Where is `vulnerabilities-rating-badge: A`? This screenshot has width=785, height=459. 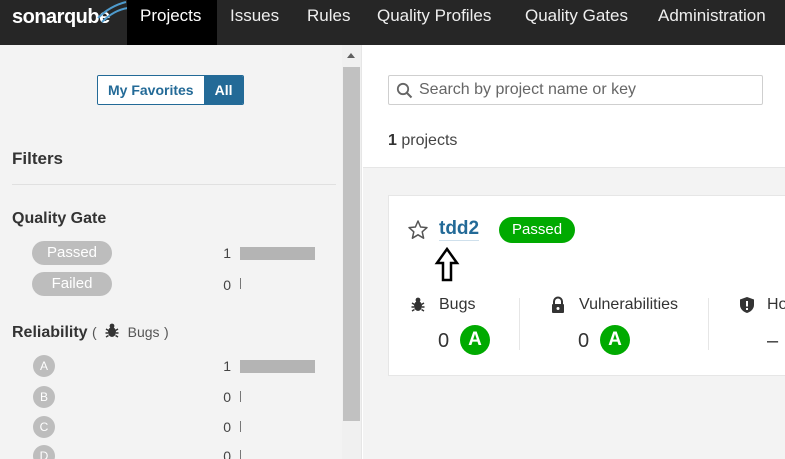 vulnerabilities-rating-badge: A is located at coordinates (615, 340).